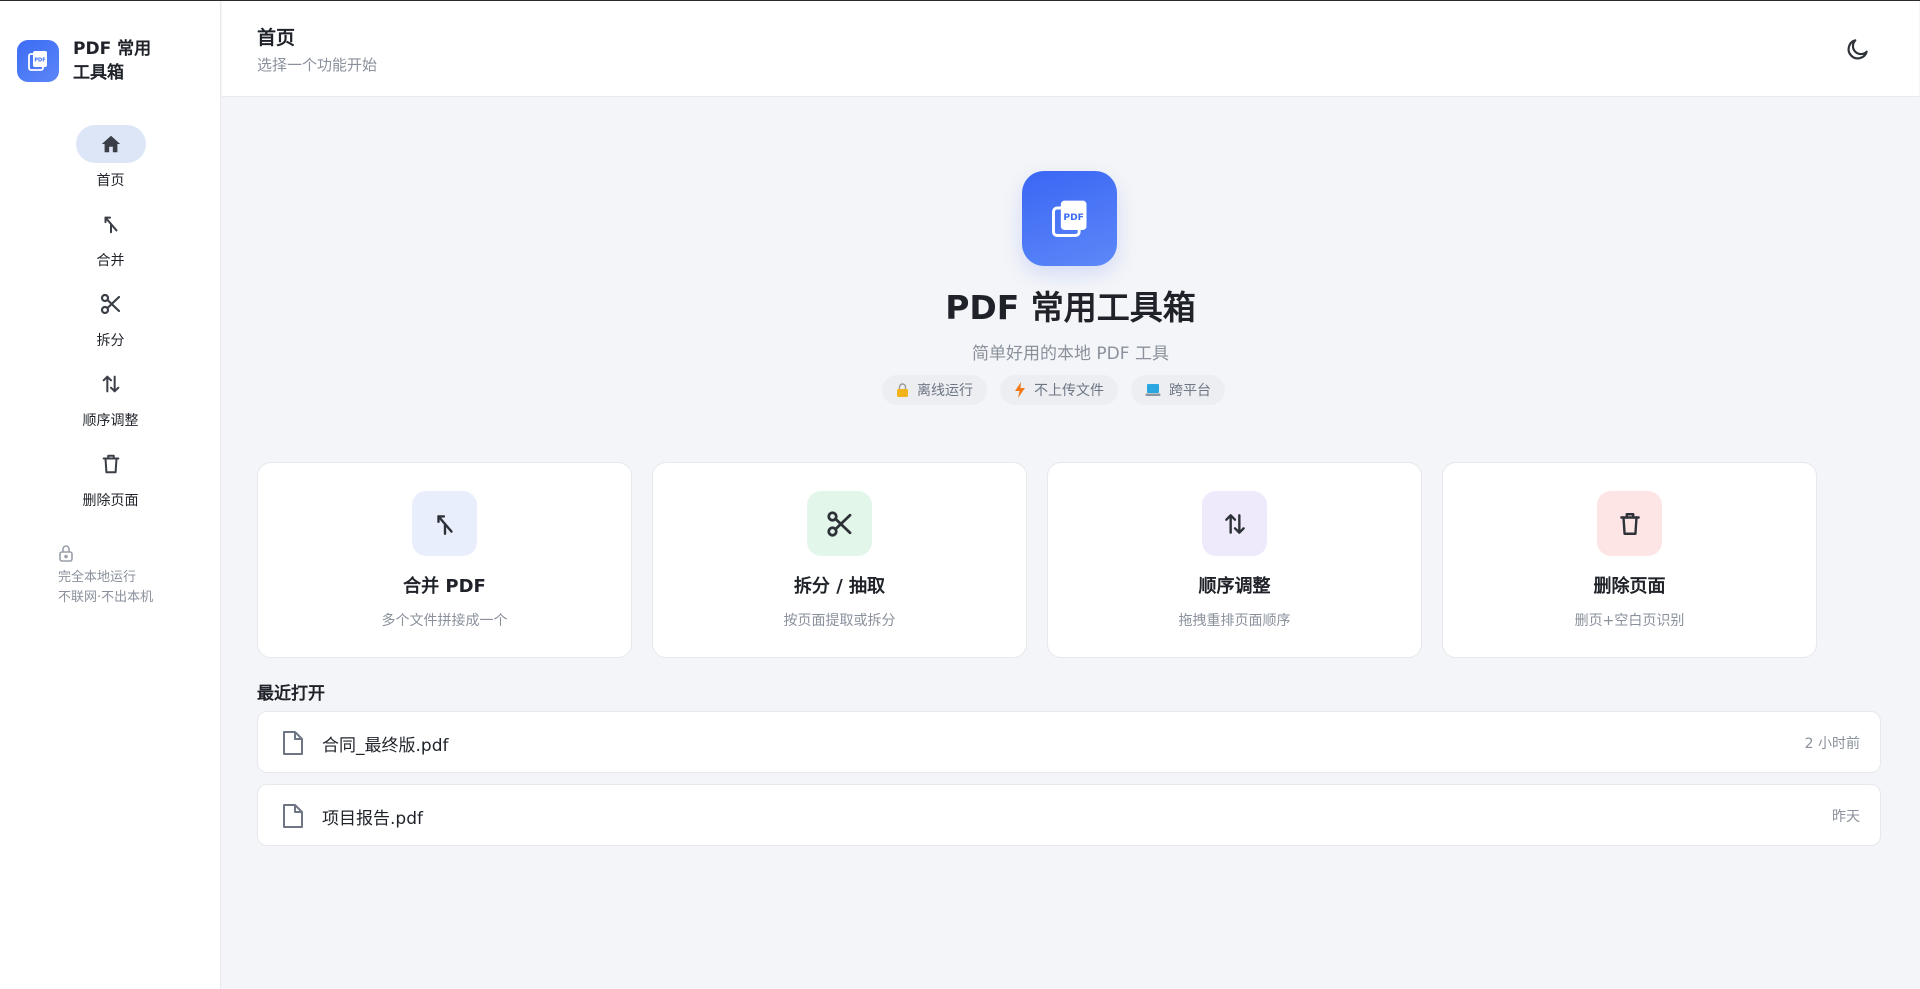 The image size is (1920, 989). I want to click on card-title: 合并 PDF, so click(444, 586).